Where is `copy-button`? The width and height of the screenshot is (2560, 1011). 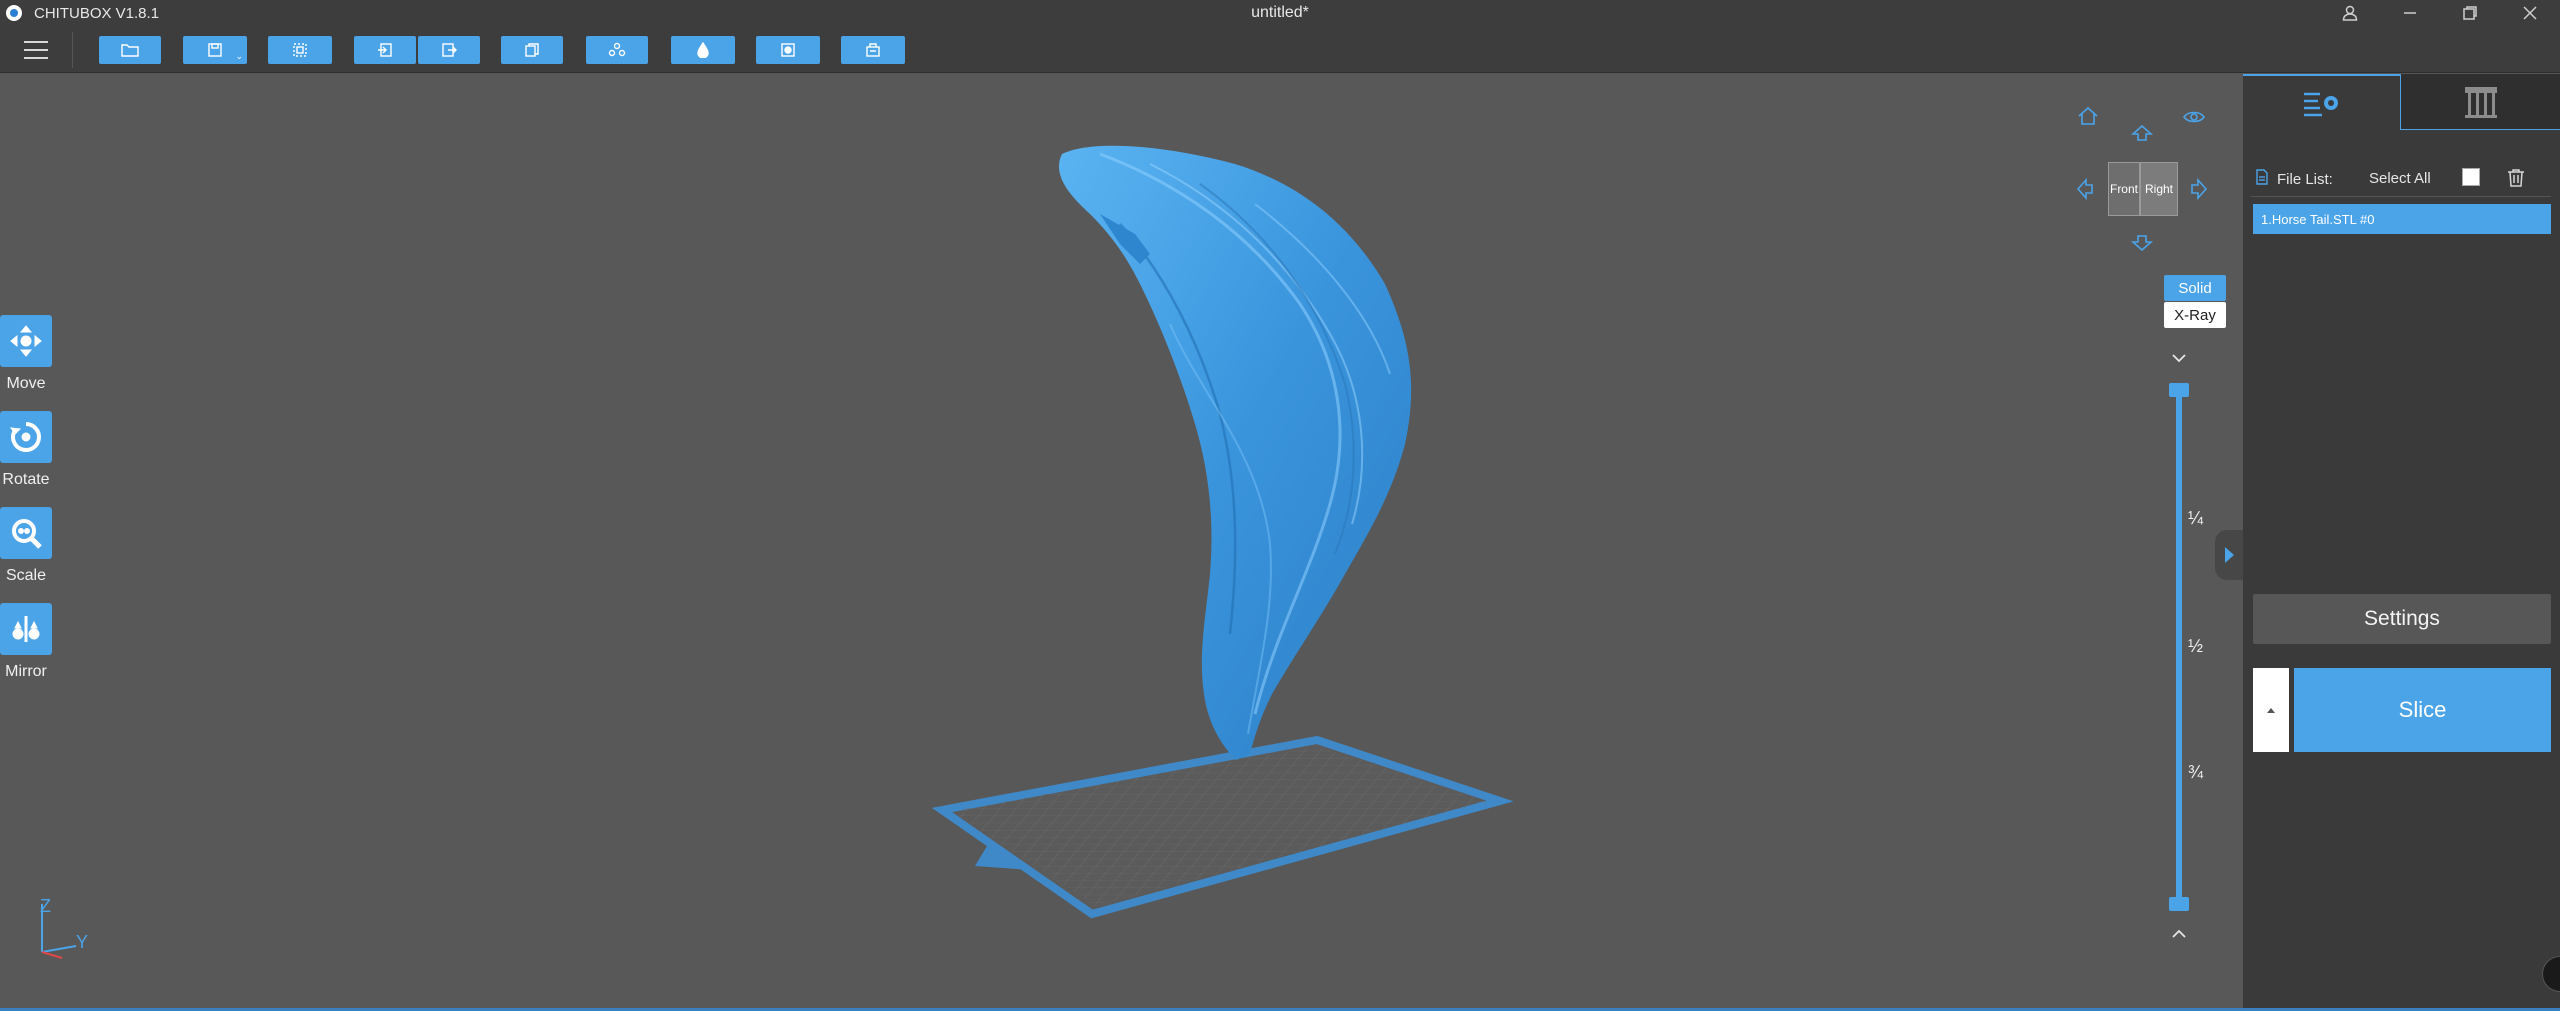
copy-button is located at coordinates (532, 50).